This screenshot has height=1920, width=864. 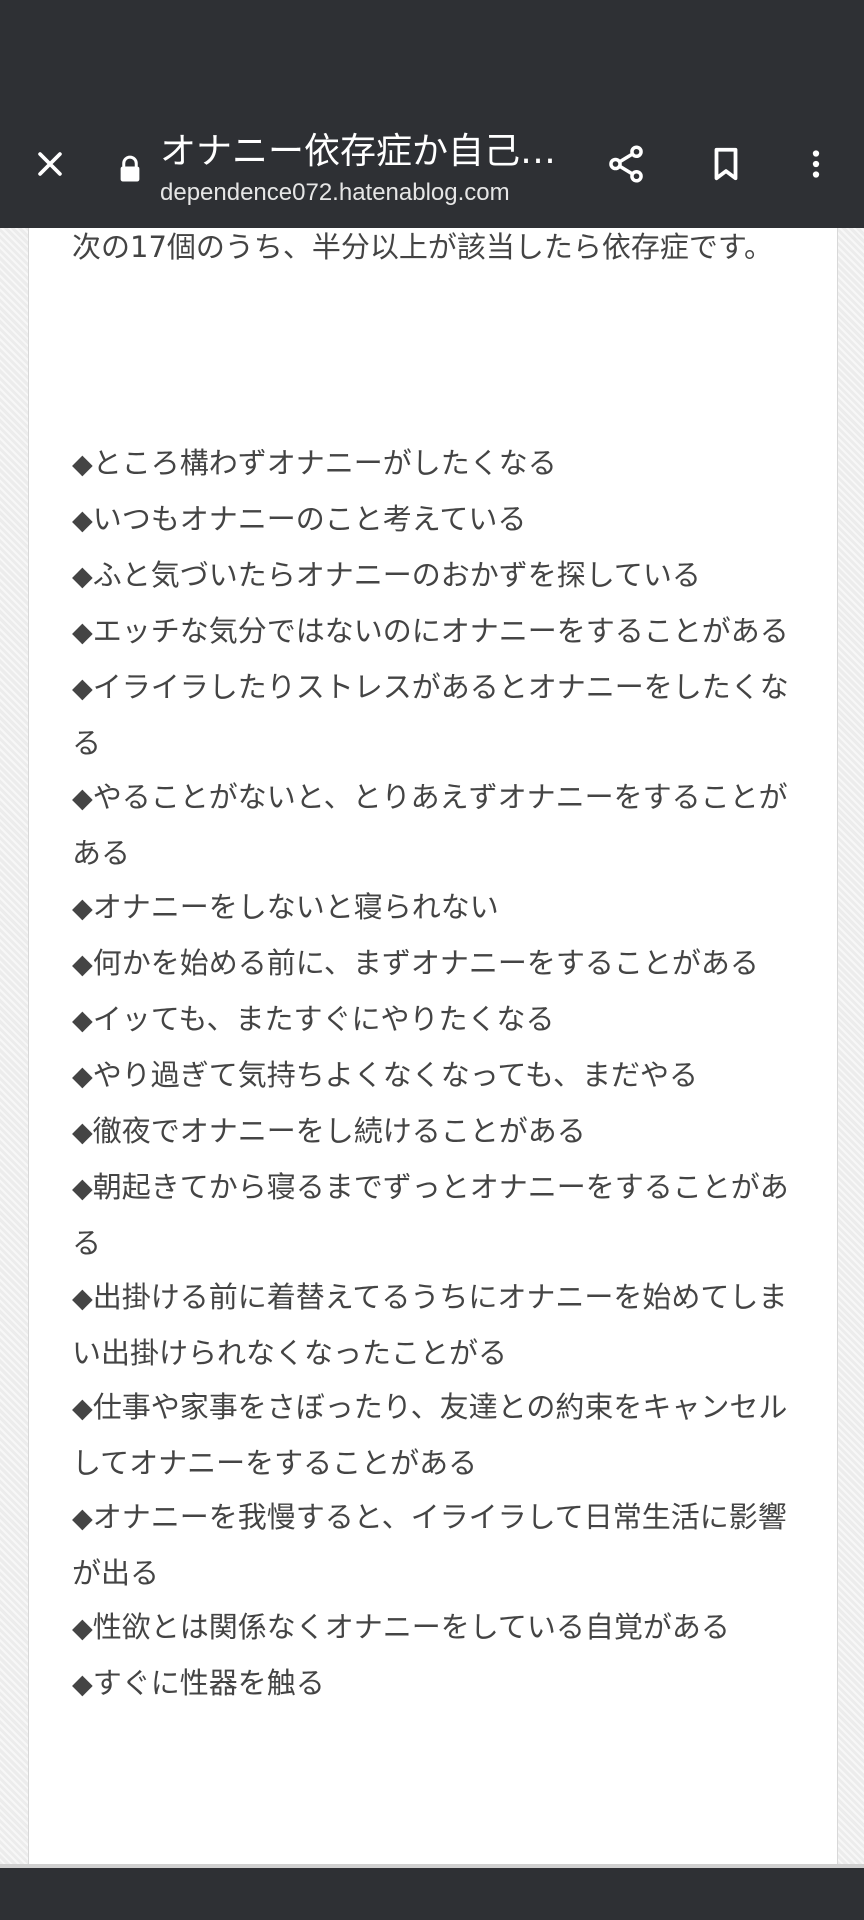 What do you see at coordinates (295, 907) in the screenshot?
I see `checklist-item-text: オナニーをしないと寝られない` at bounding box center [295, 907].